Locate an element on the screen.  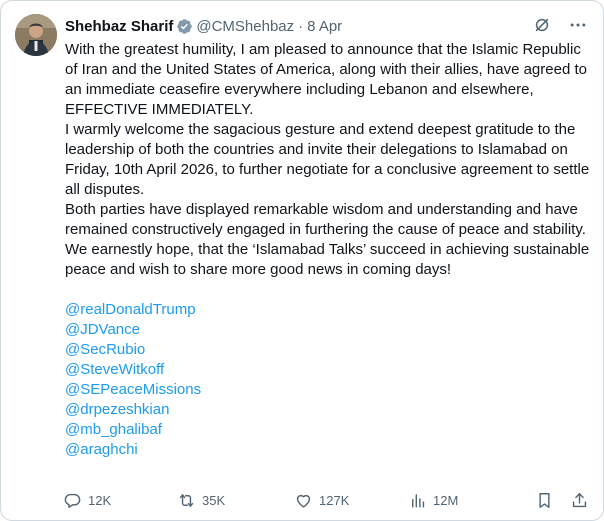
views-icon is located at coordinates (418, 500).